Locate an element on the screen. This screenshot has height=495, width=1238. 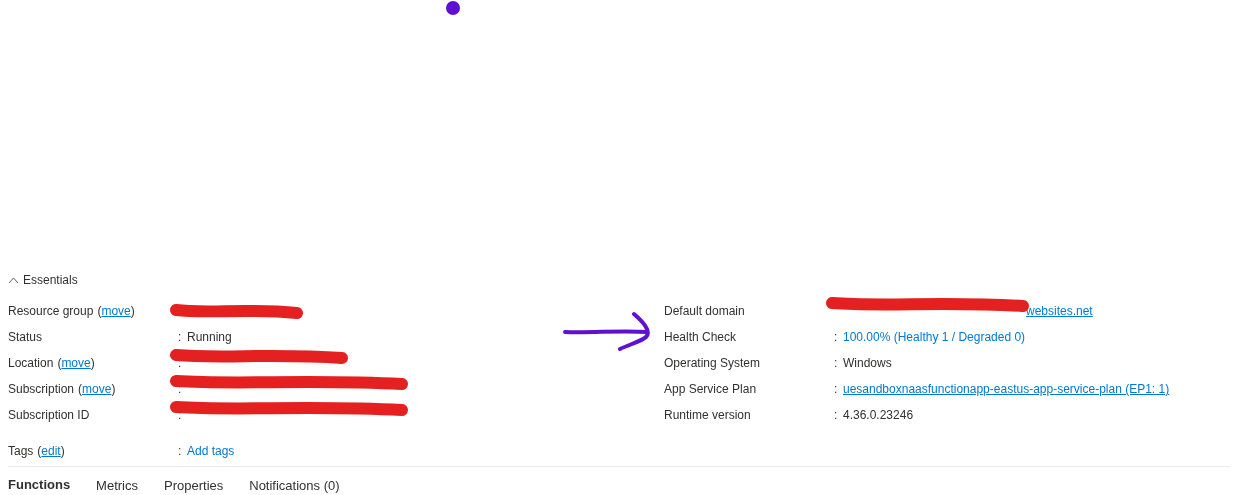
field-label: Default domain is located at coordinates (704, 311).